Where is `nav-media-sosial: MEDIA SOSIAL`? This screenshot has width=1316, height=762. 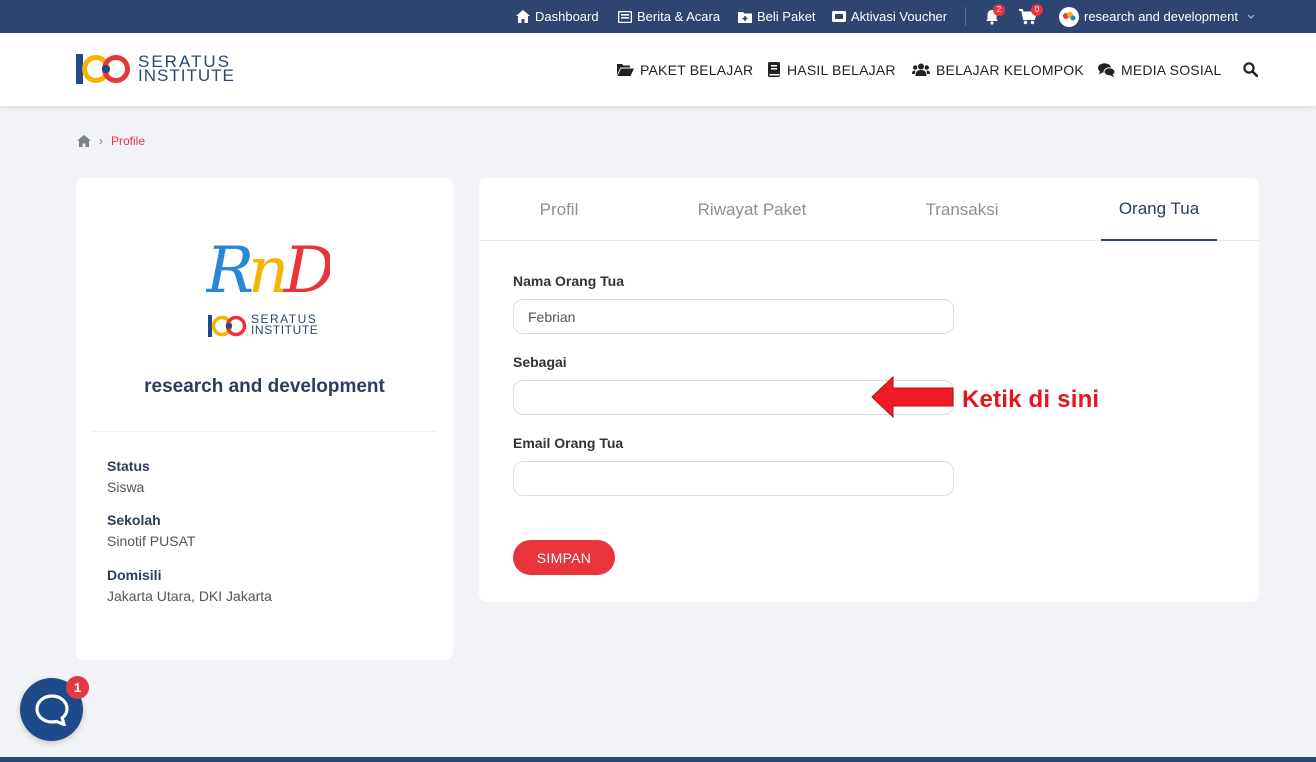 nav-media-sosial: MEDIA SOSIAL is located at coordinates (1159, 69).